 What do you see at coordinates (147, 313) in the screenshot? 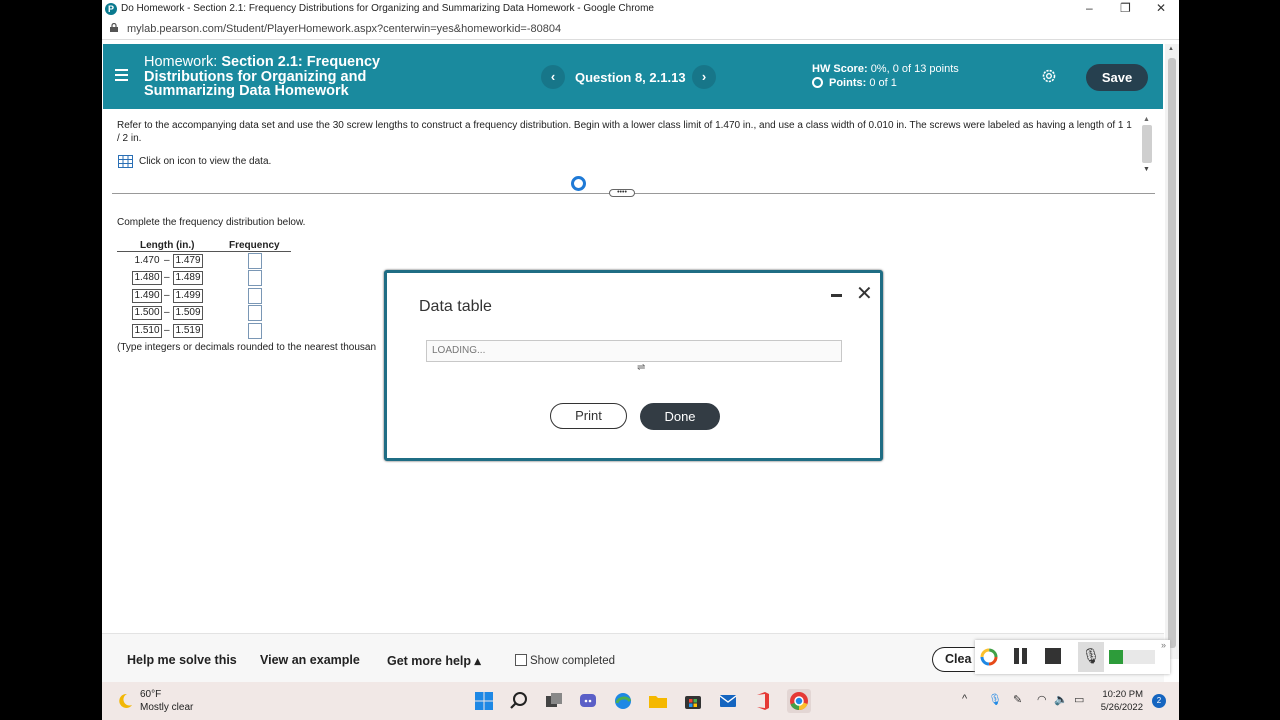
I see `lower-limit-input: 1.500` at bounding box center [147, 313].